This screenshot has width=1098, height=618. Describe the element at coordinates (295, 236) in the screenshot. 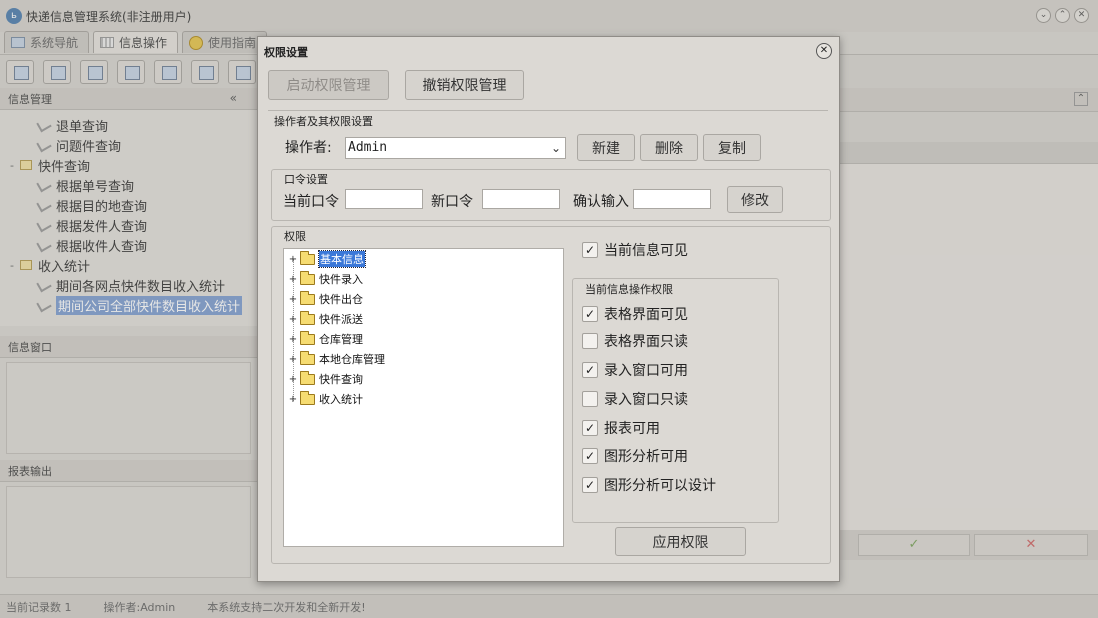

I see `permission-section-title: 权限` at that location.